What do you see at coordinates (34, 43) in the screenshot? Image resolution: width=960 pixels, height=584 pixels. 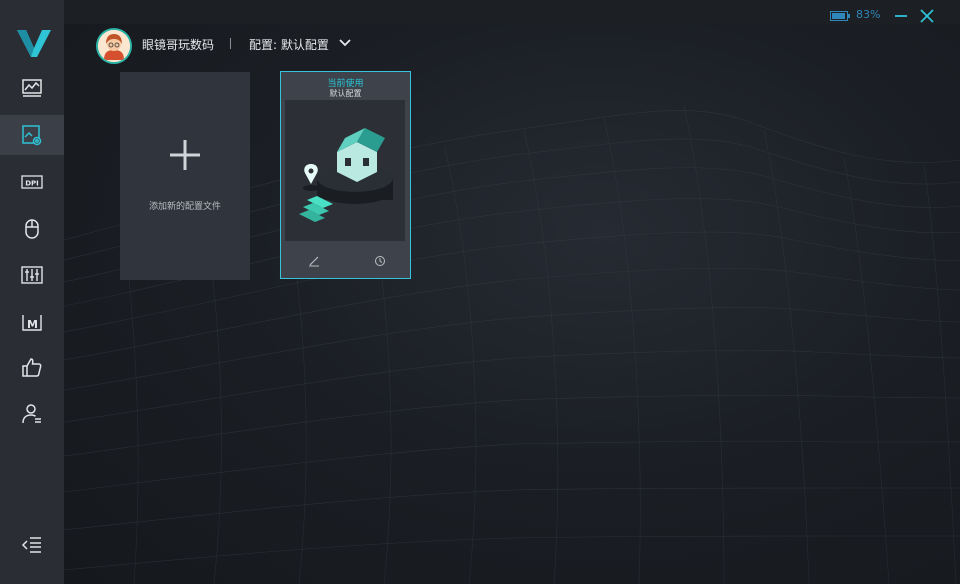 I see `v-logo` at bounding box center [34, 43].